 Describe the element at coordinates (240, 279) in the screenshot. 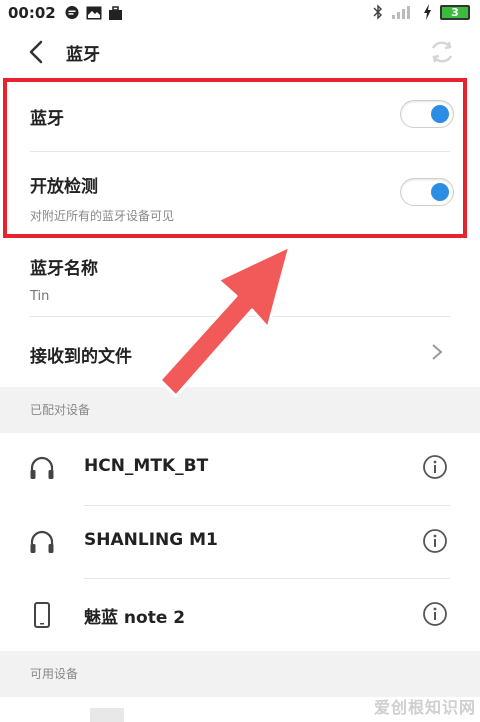

I see `device-name-row: 蓝牙名称 Tin` at that location.